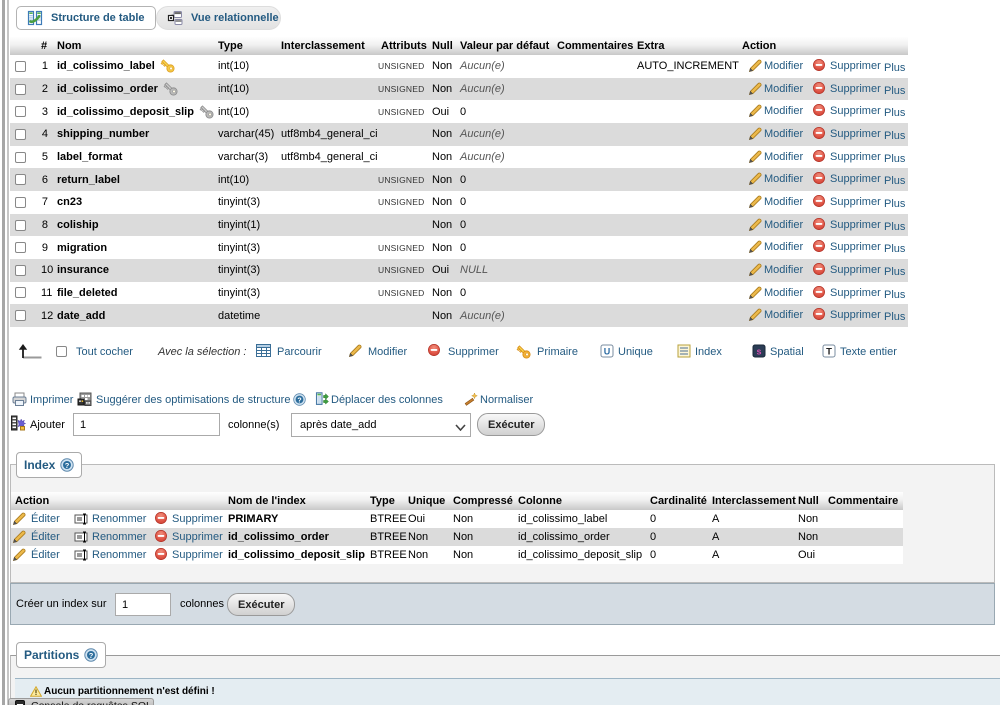 This screenshot has width=1000, height=705. Describe the element at coordinates (829, 352) in the screenshot. I see `svg-text: T` at that location.